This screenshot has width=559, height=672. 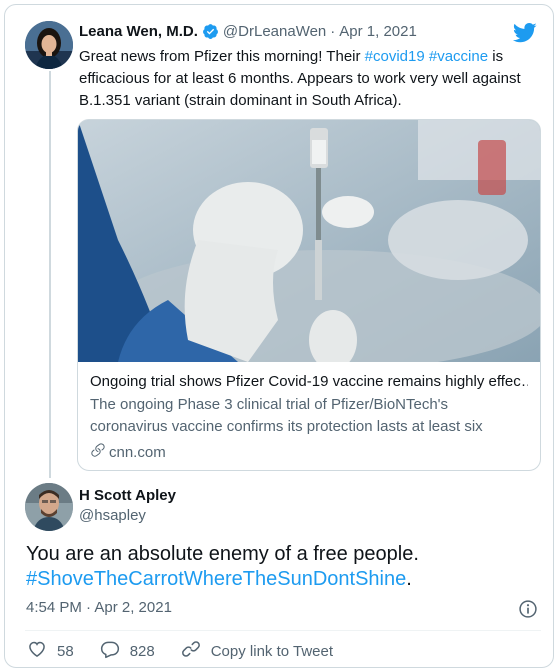 What do you see at coordinates (458, 56) in the screenshot?
I see `hashtag-link: #vaccine` at bounding box center [458, 56].